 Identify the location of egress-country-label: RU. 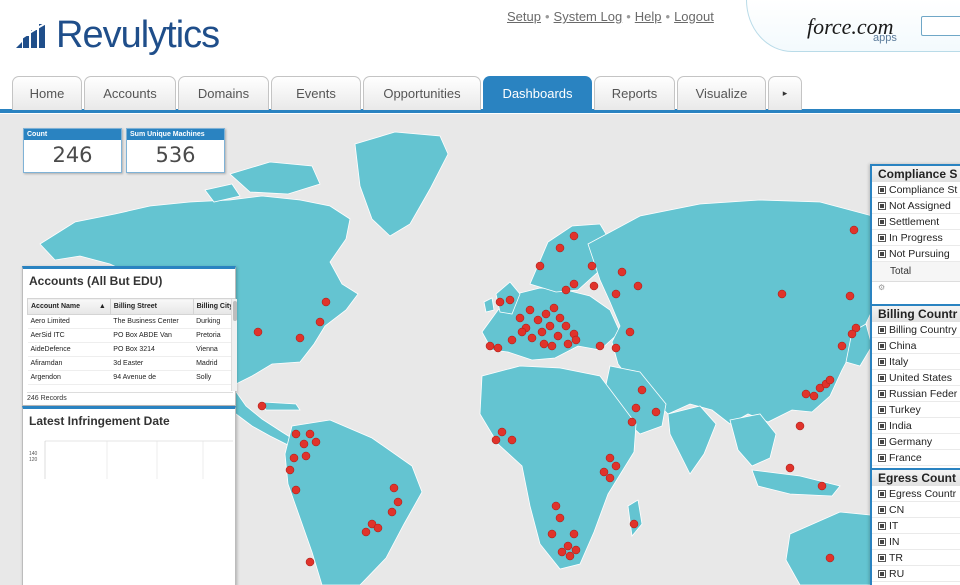
(897, 574).